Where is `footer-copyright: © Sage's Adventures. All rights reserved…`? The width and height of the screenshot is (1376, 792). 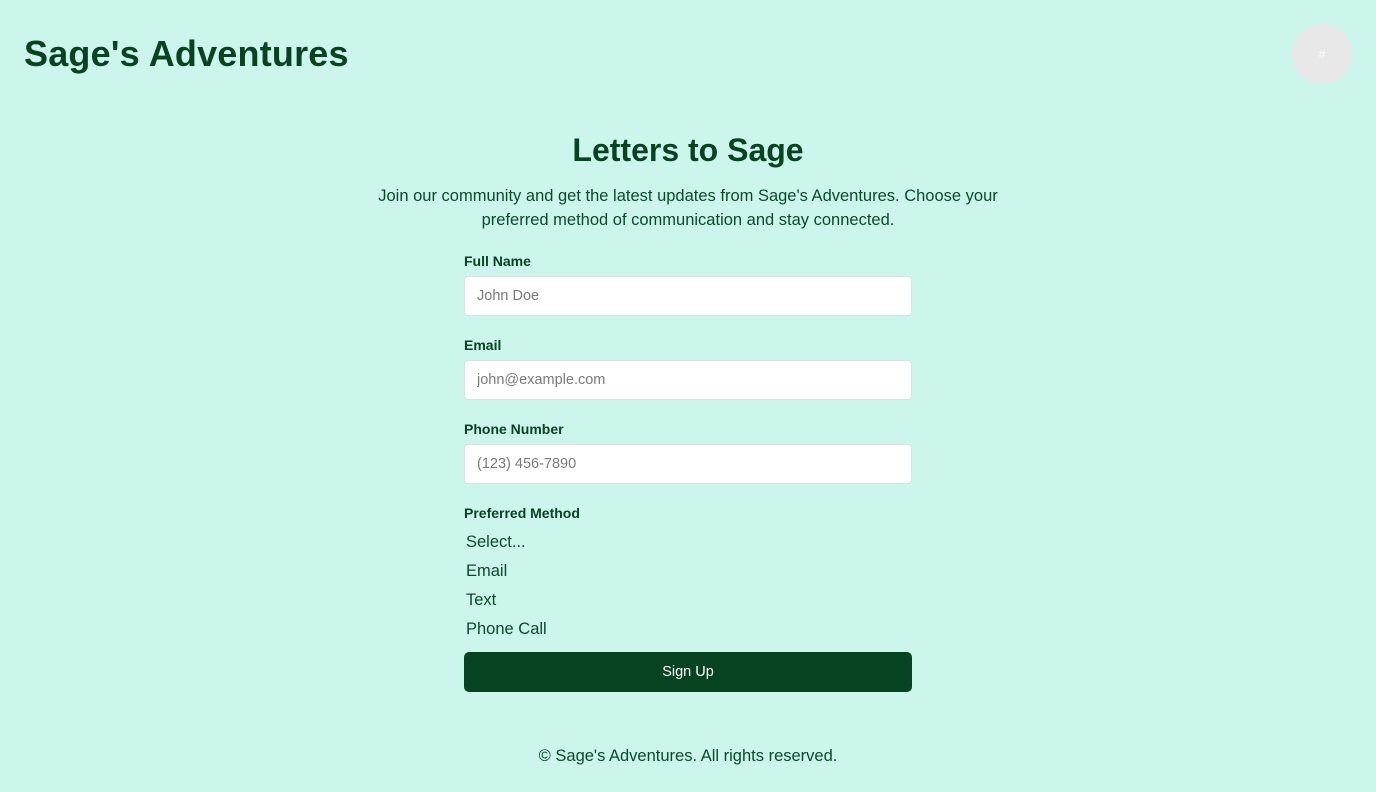
footer-copyright: © Sage's Adventures. All rights reserved… is located at coordinates (688, 756).